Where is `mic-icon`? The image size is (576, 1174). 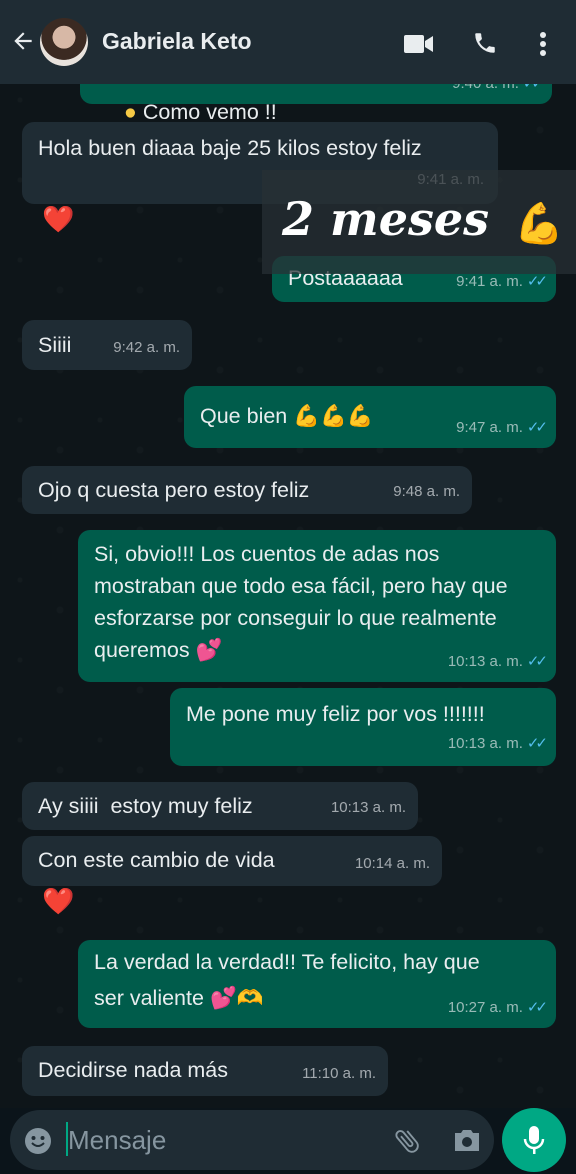
mic-icon is located at coordinates (534, 1140).